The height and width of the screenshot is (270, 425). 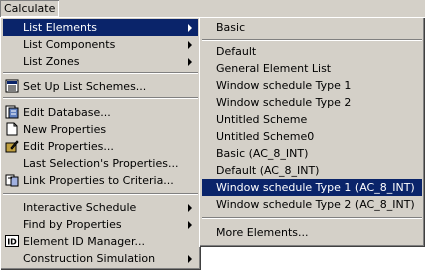 What do you see at coordinates (268, 170) in the screenshot?
I see `submenu-item-label: Default (AC_8_INT)` at bounding box center [268, 170].